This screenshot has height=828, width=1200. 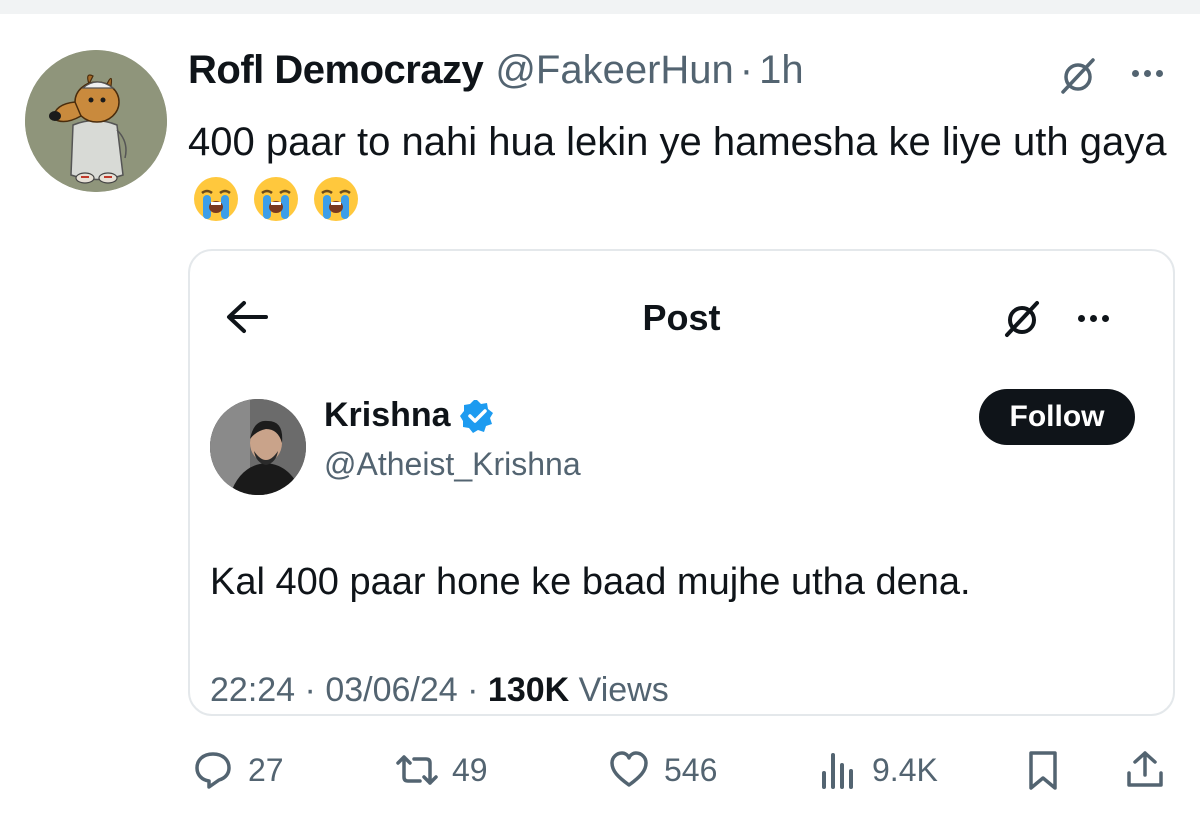 What do you see at coordinates (470, 769) in the screenshot?
I see `repost-count: 49` at bounding box center [470, 769].